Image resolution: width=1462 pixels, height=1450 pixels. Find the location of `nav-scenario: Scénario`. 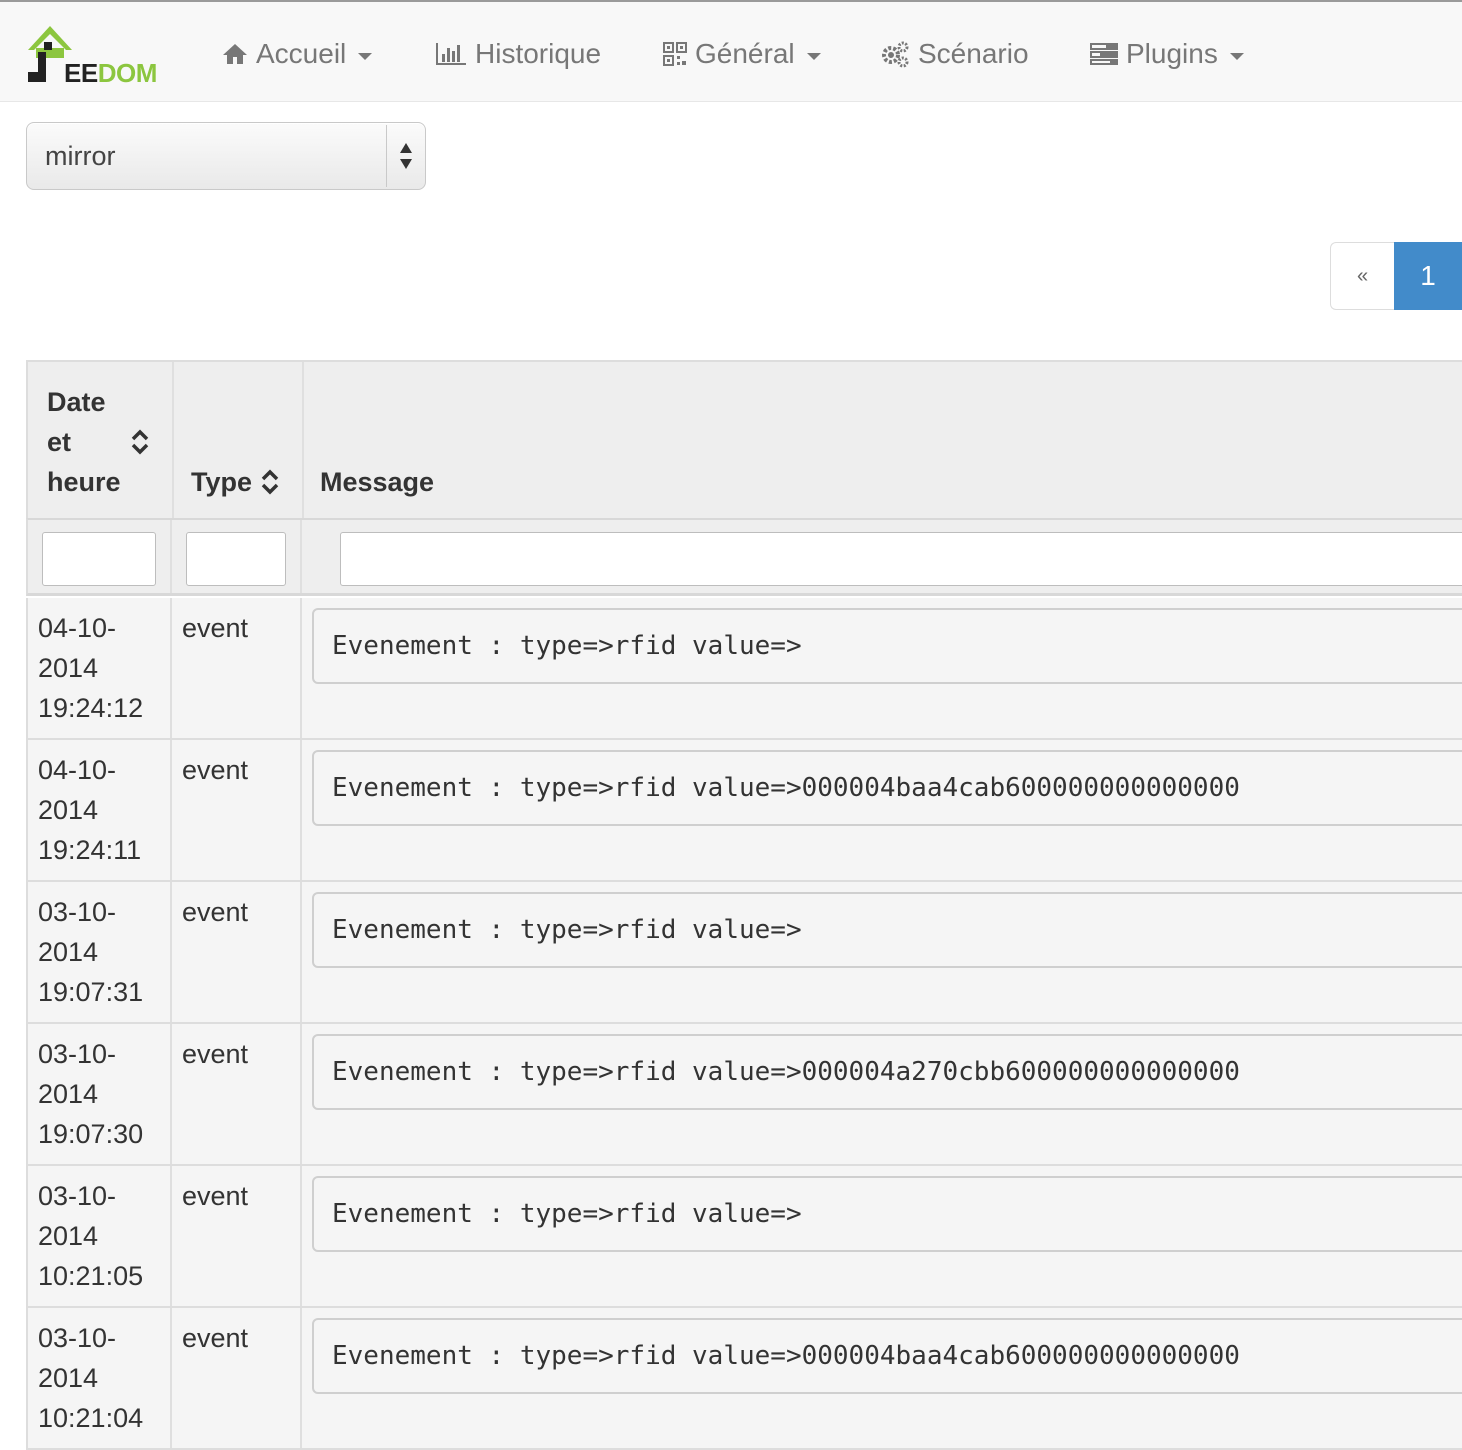

nav-scenario: Scénario is located at coordinates (954, 54).